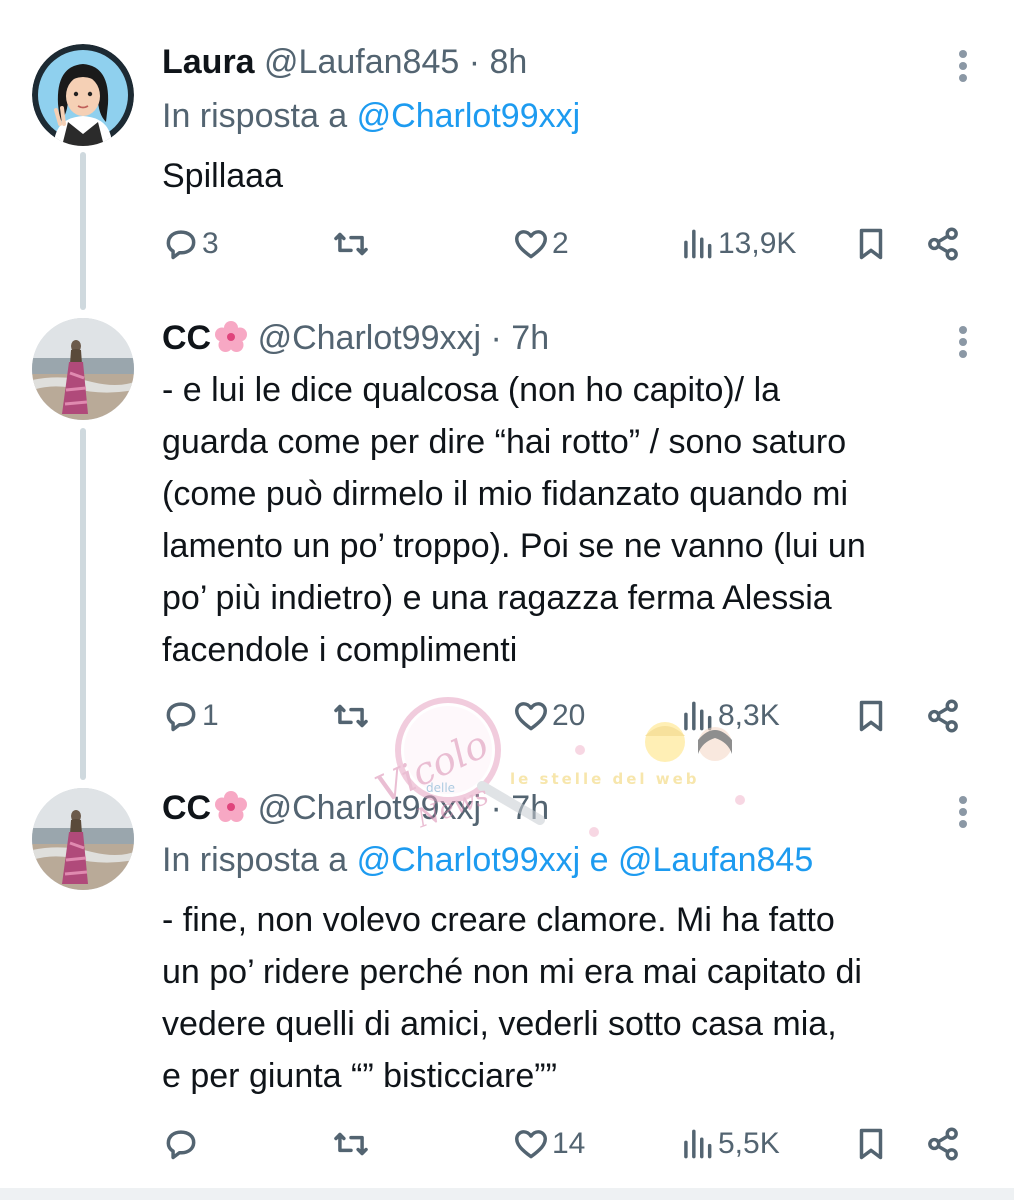  Describe the element at coordinates (560, 243) in the screenshot. I see `like-count: 2` at that location.